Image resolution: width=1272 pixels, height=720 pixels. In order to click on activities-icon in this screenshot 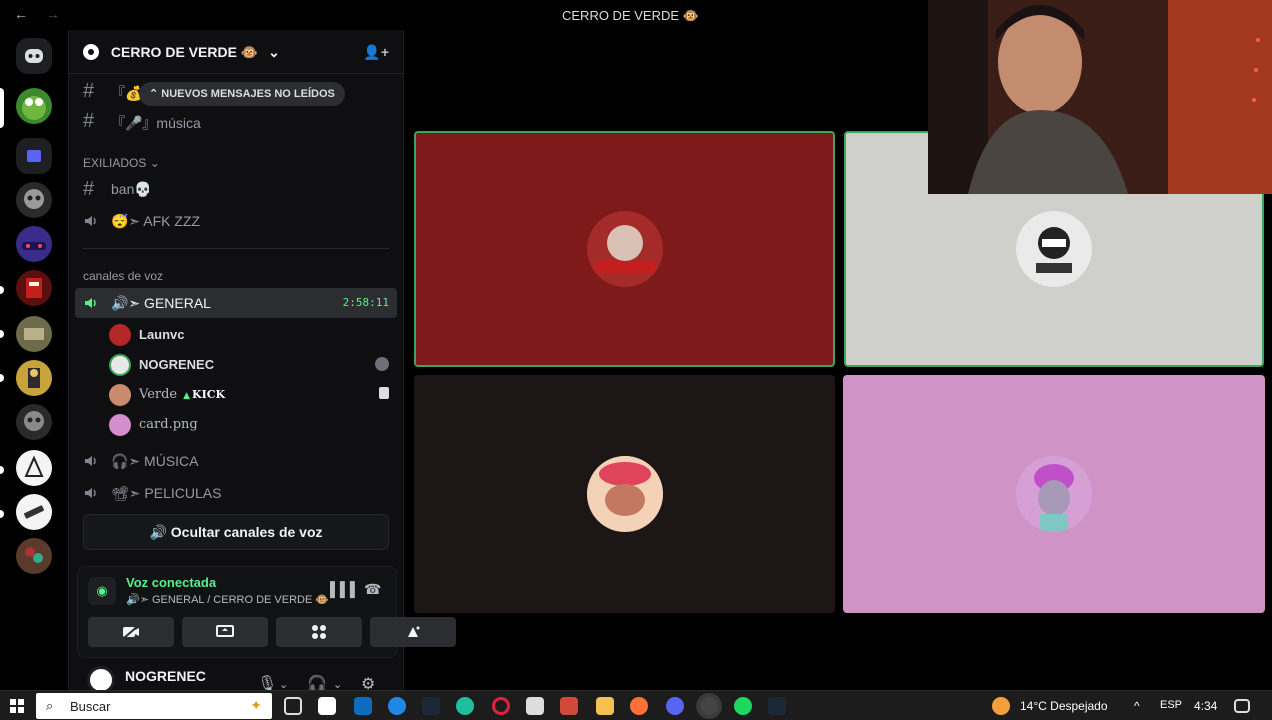, I will do `click(319, 632)`.